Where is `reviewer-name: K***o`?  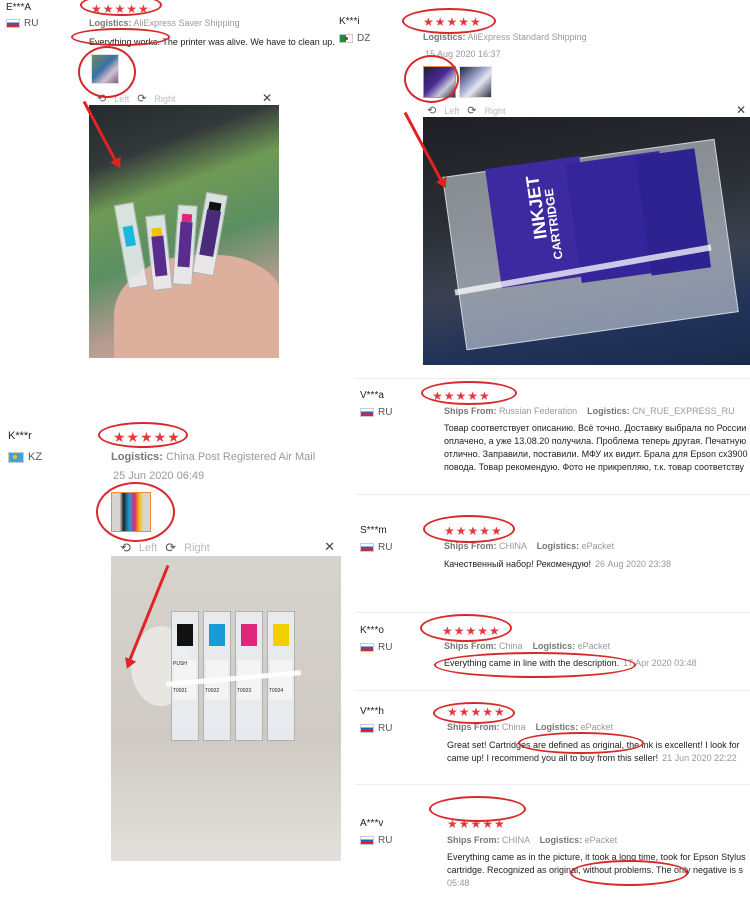 reviewer-name: K***o is located at coordinates (372, 630).